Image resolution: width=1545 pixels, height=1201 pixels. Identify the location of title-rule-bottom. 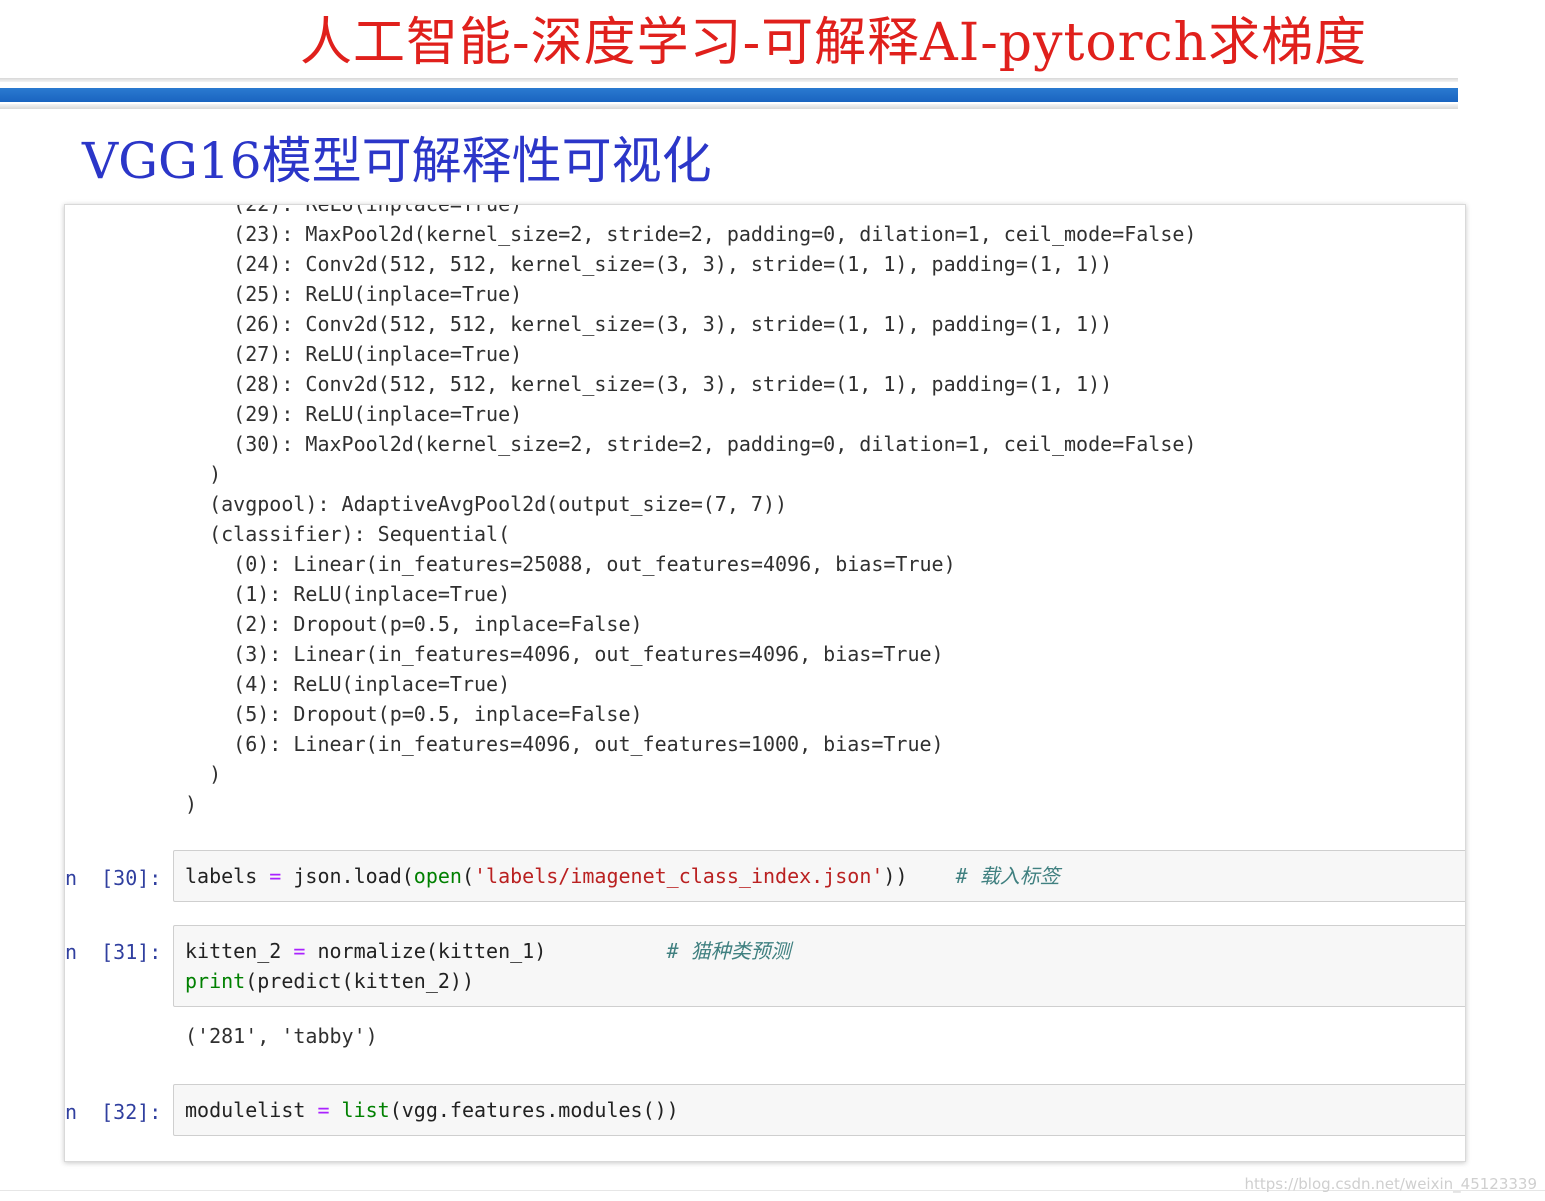
(729, 106).